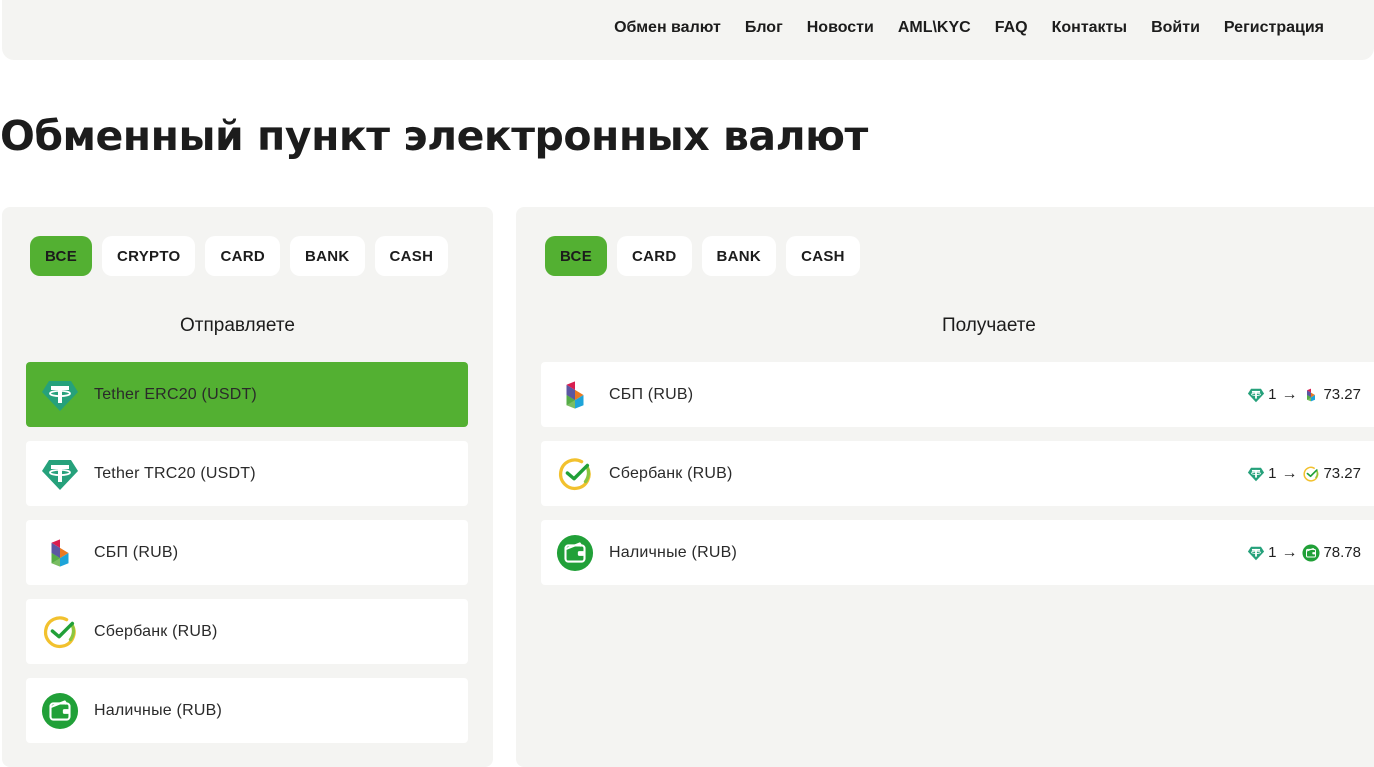  I want to click on send-title: Отправляете, so click(237, 325).